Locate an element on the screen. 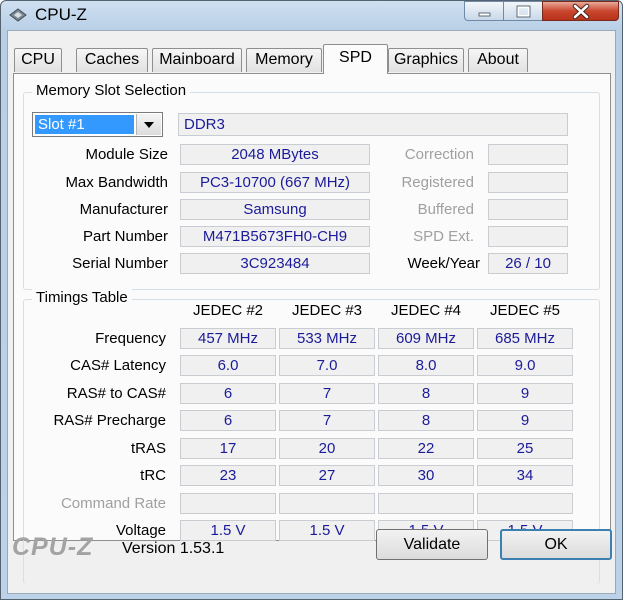 The width and height of the screenshot is (623, 600). memory-type-field: DDR3 is located at coordinates (373, 124).